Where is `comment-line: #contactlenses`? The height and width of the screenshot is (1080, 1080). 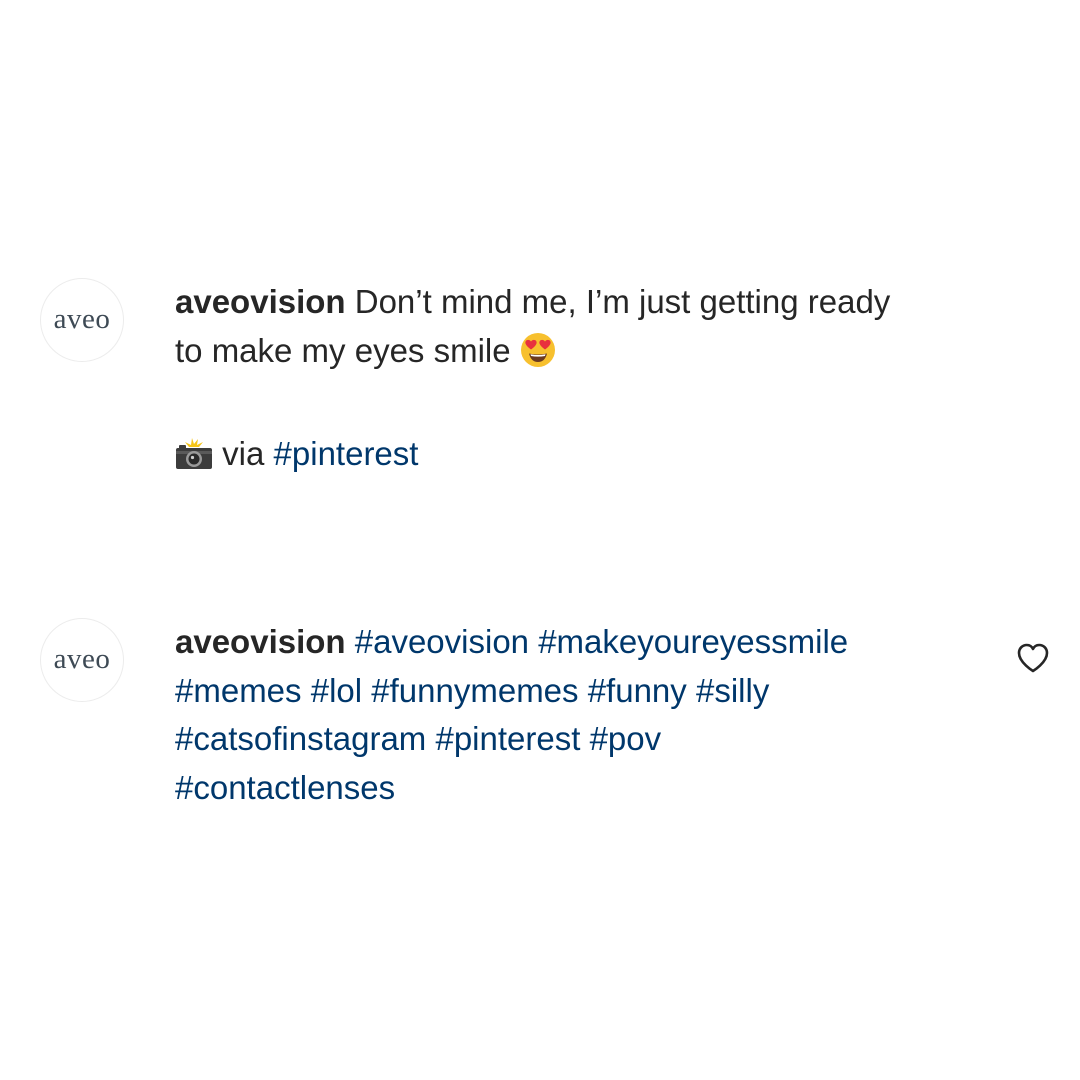 comment-line: #contactlenses is located at coordinates (575, 788).